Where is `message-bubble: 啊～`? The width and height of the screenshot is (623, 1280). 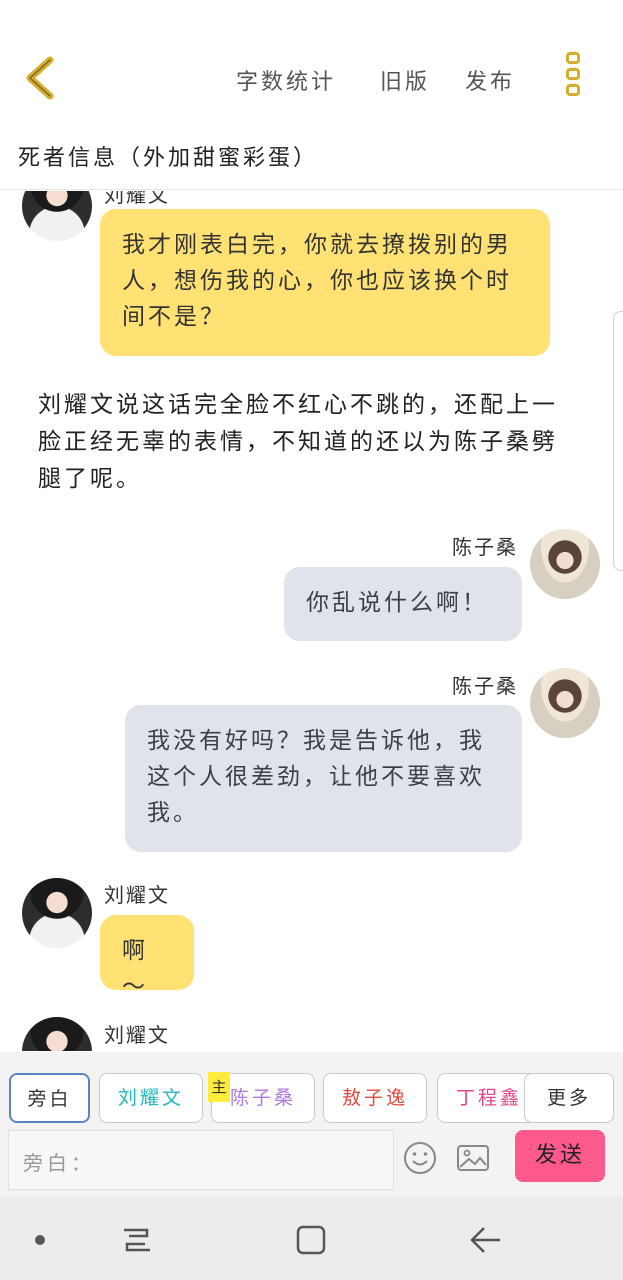
message-bubble: 啊～ is located at coordinates (147, 957).